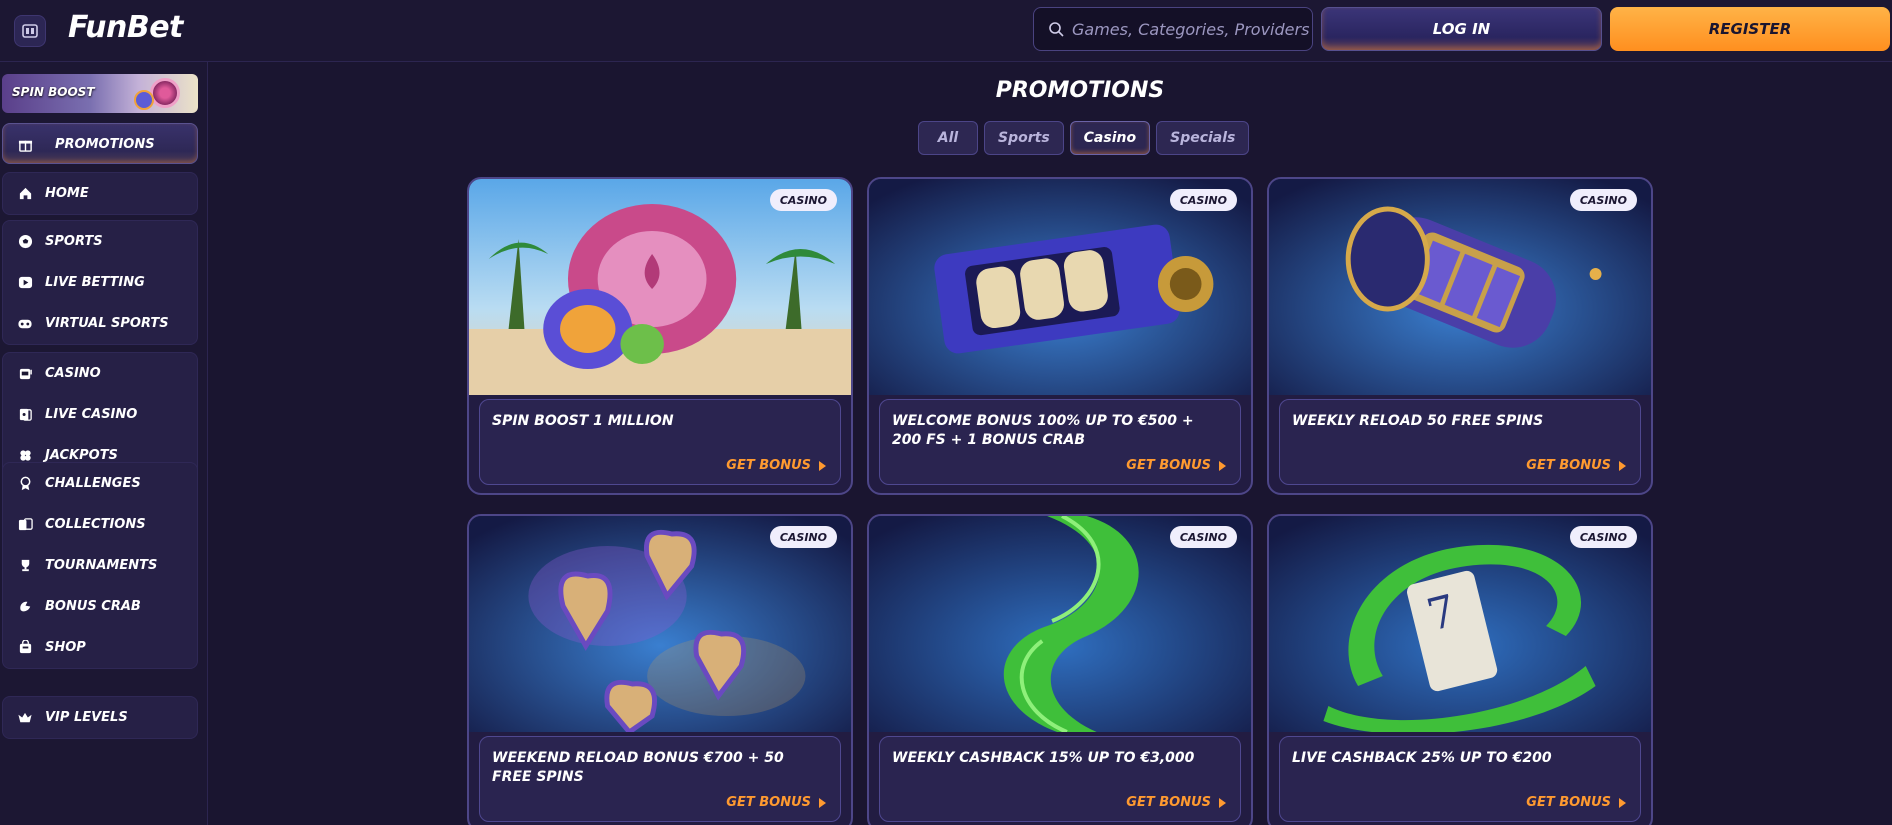  Describe the element at coordinates (100, 93) in the screenshot. I see `spin-boost-banner: SPIN BOOST` at that location.